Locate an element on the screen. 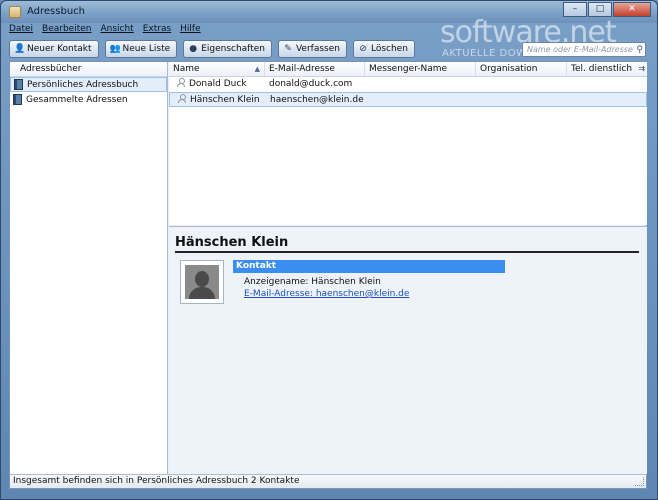  column-organisation: Organisation is located at coordinates (521, 69).